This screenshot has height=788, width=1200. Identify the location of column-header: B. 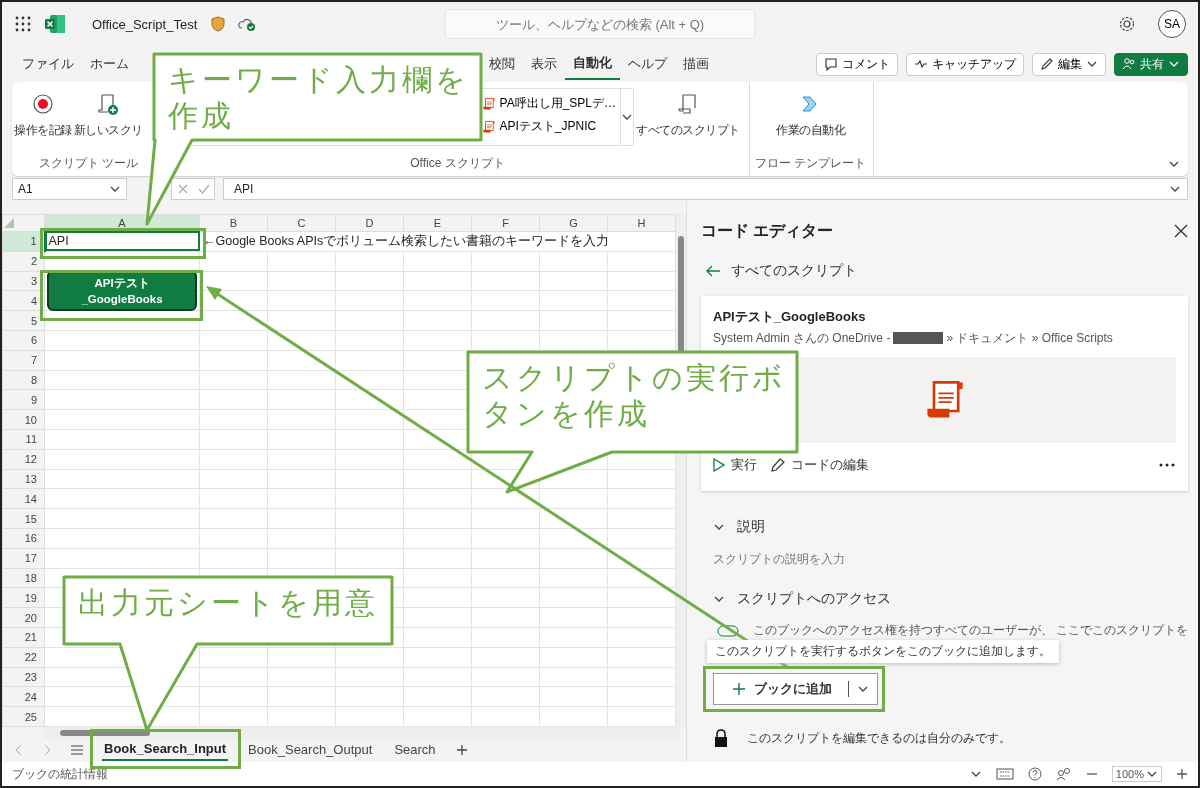
(233, 222).